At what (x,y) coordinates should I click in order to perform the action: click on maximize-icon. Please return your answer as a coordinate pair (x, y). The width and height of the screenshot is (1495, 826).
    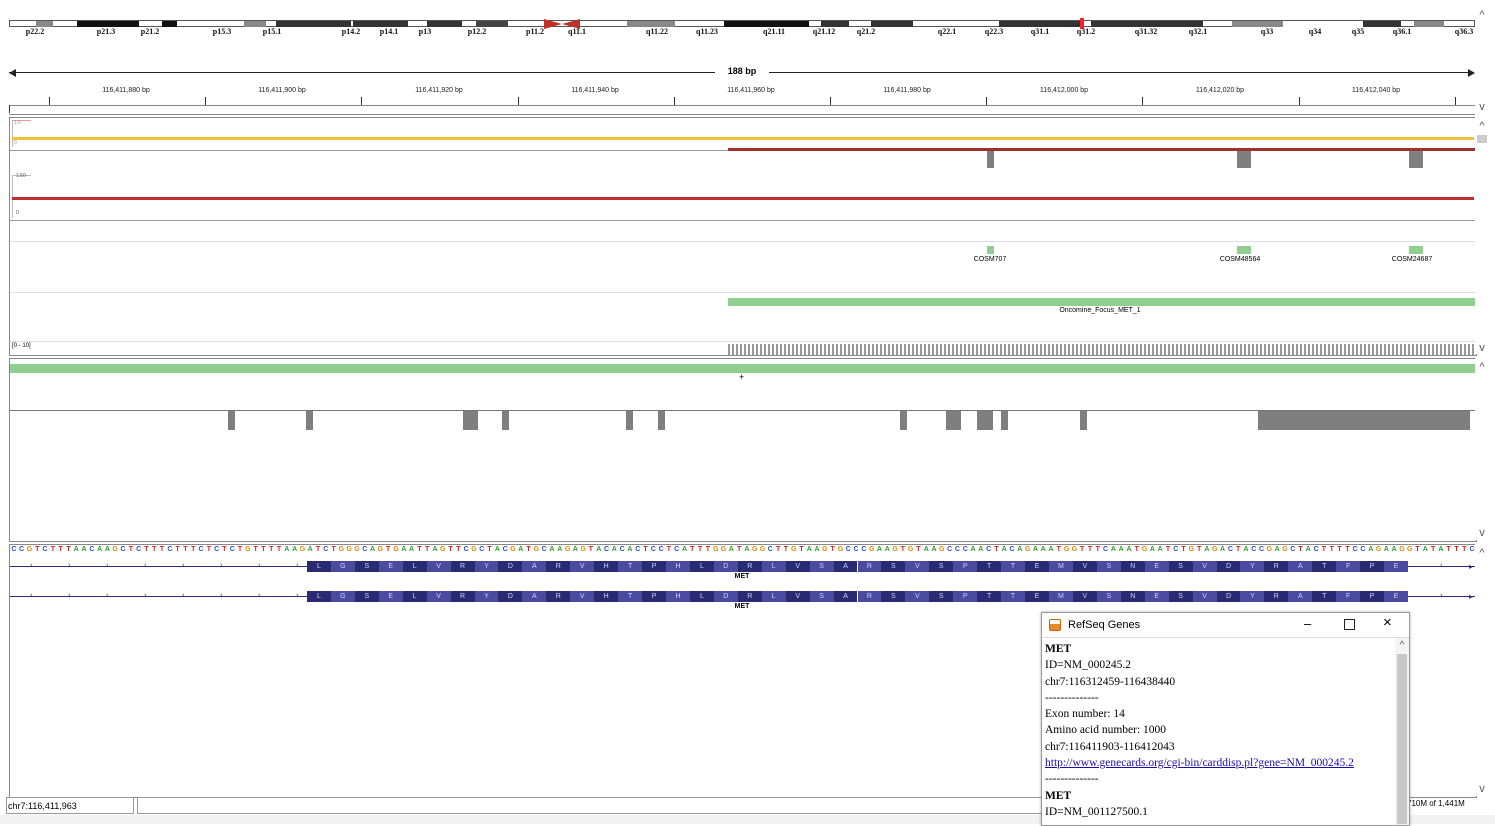
    Looking at the image, I should click on (1349, 624).